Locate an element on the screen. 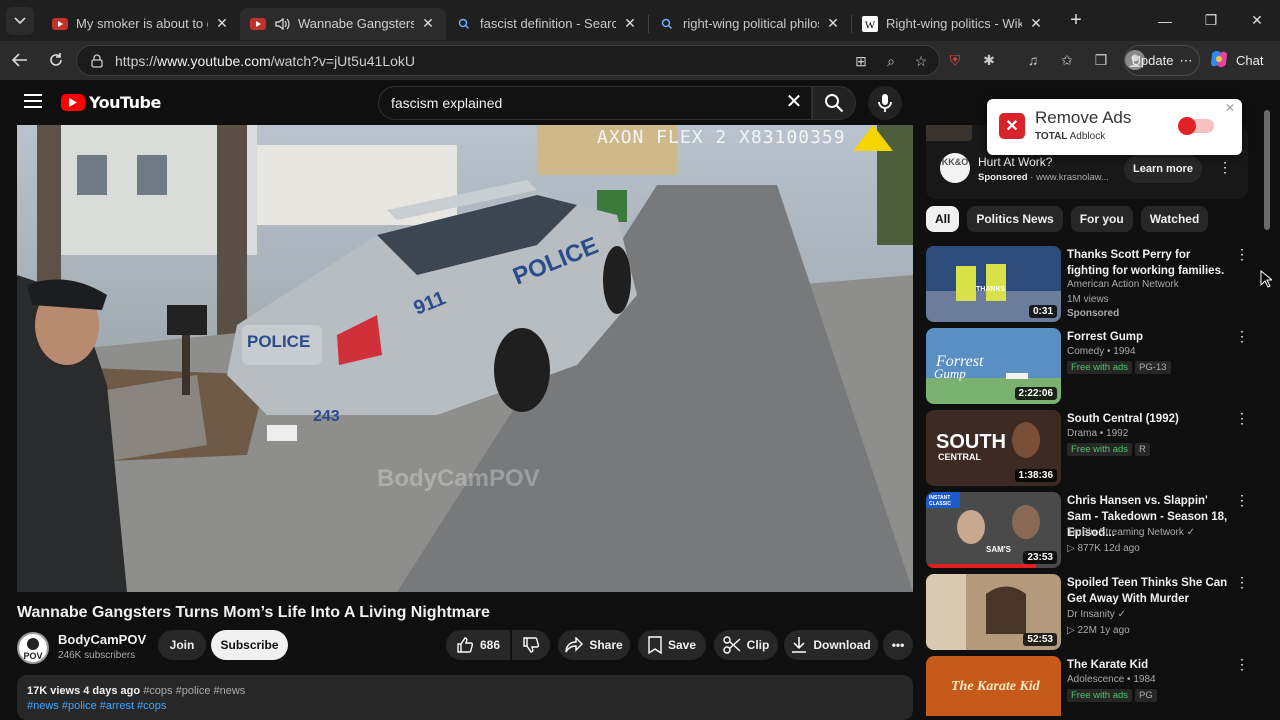  reading-mode-icon: ♫ is located at coordinates (1033, 60).